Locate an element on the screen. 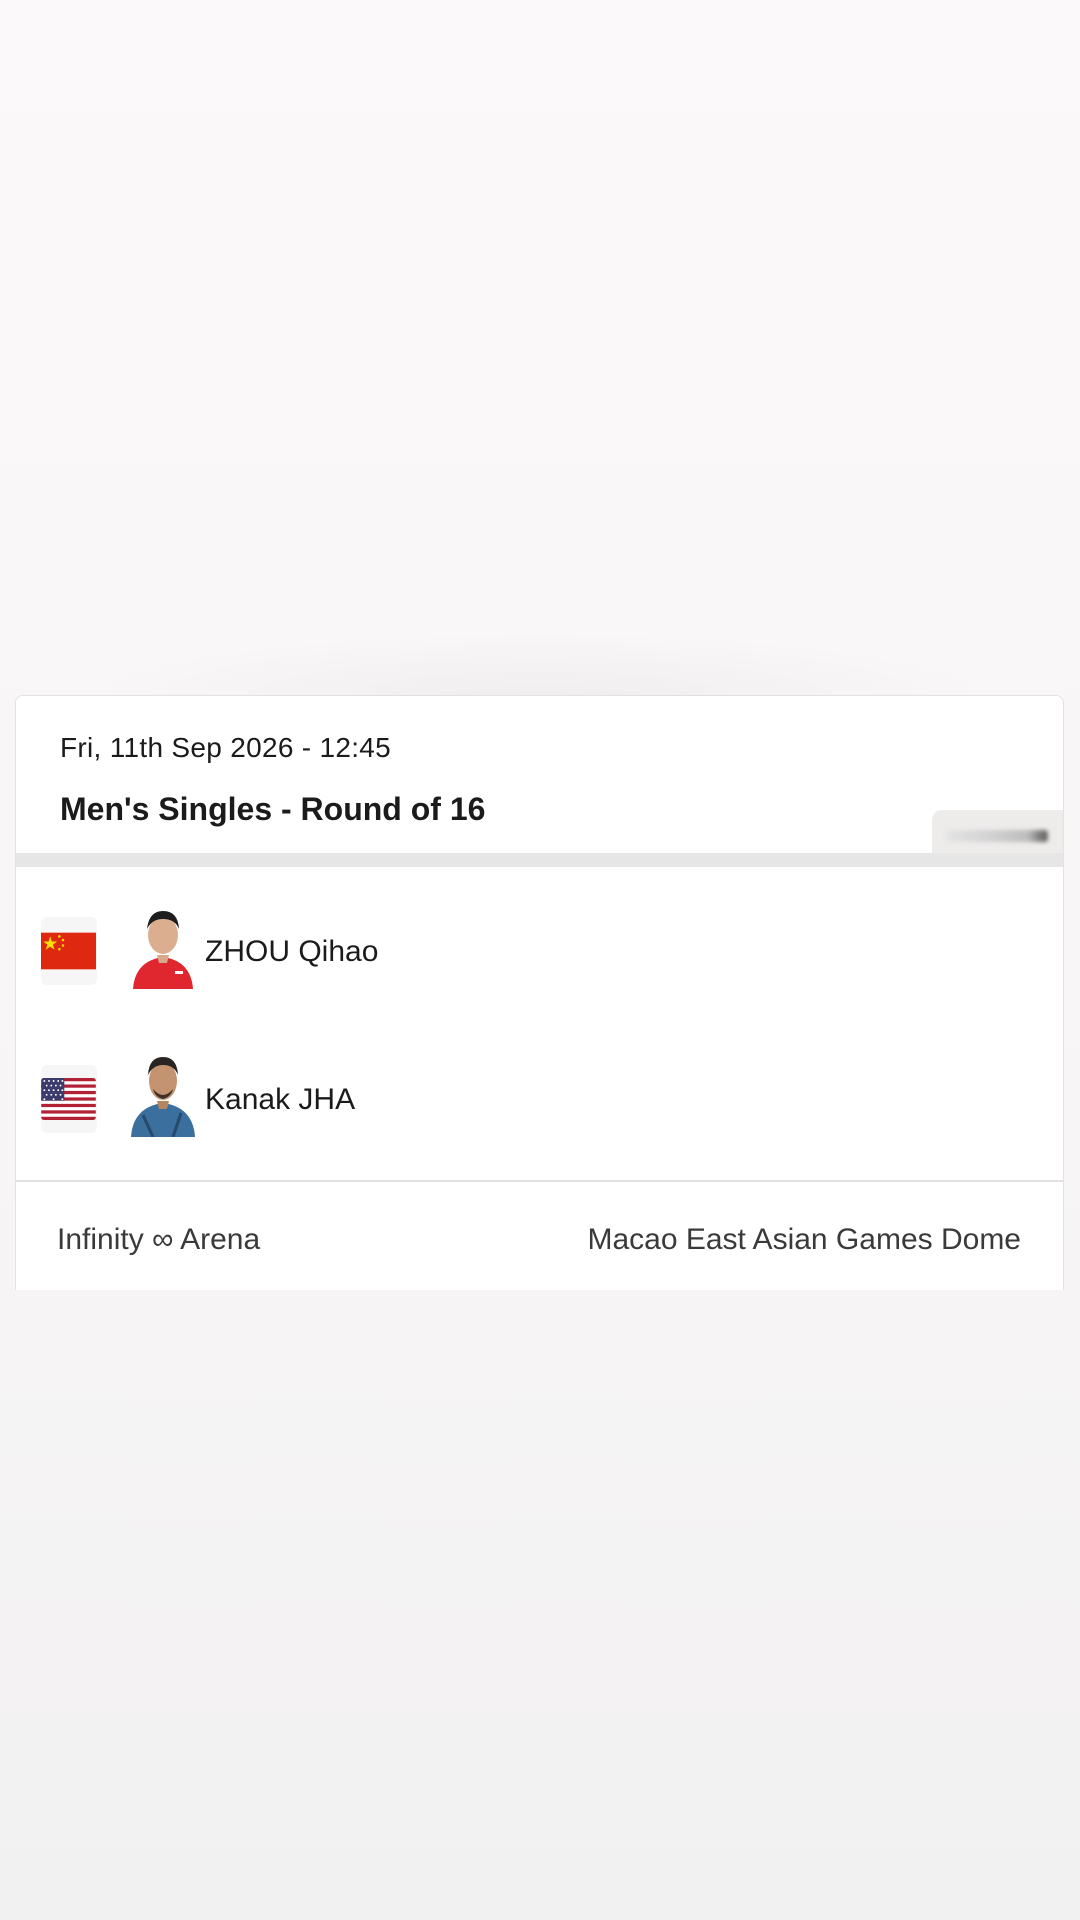 The image size is (1080, 1920). venue-location: Macao East Asian Games Dome is located at coordinates (804, 1239).